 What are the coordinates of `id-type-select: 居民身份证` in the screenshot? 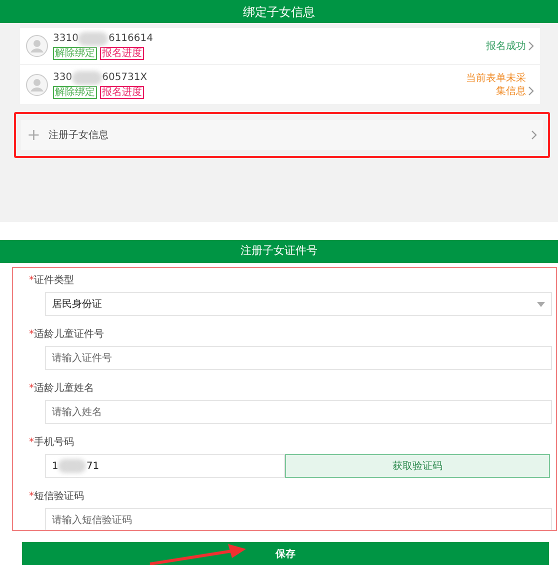 It's located at (298, 304).